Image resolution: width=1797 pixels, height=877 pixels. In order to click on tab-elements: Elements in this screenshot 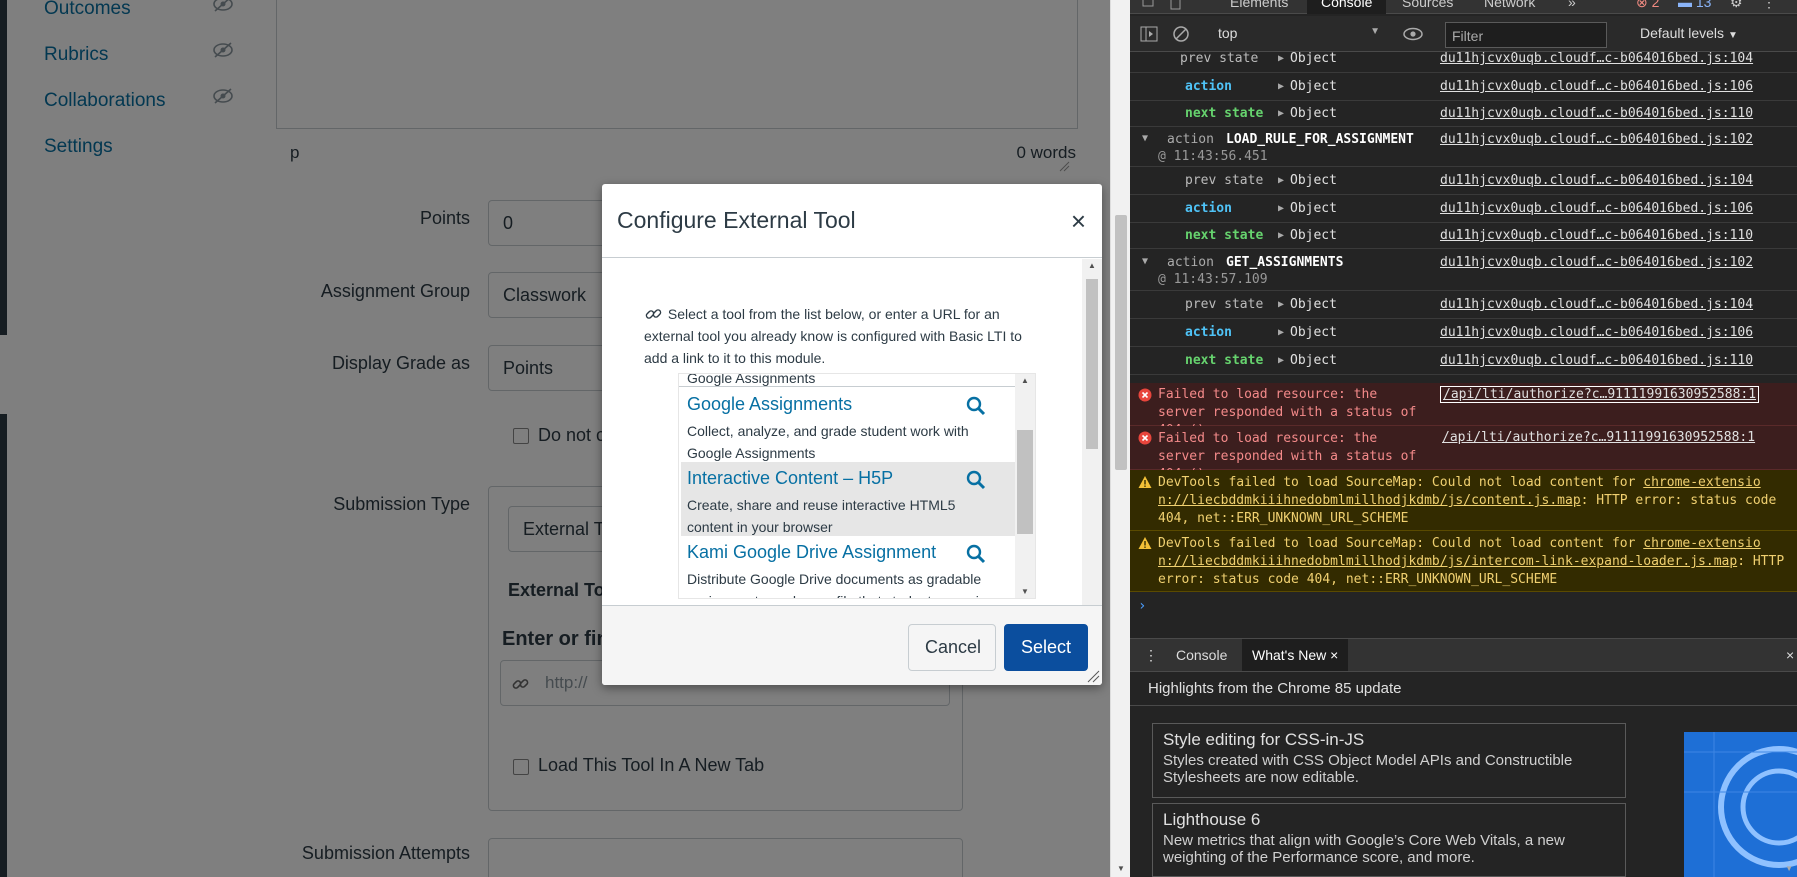, I will do `click(1259, 5)`.